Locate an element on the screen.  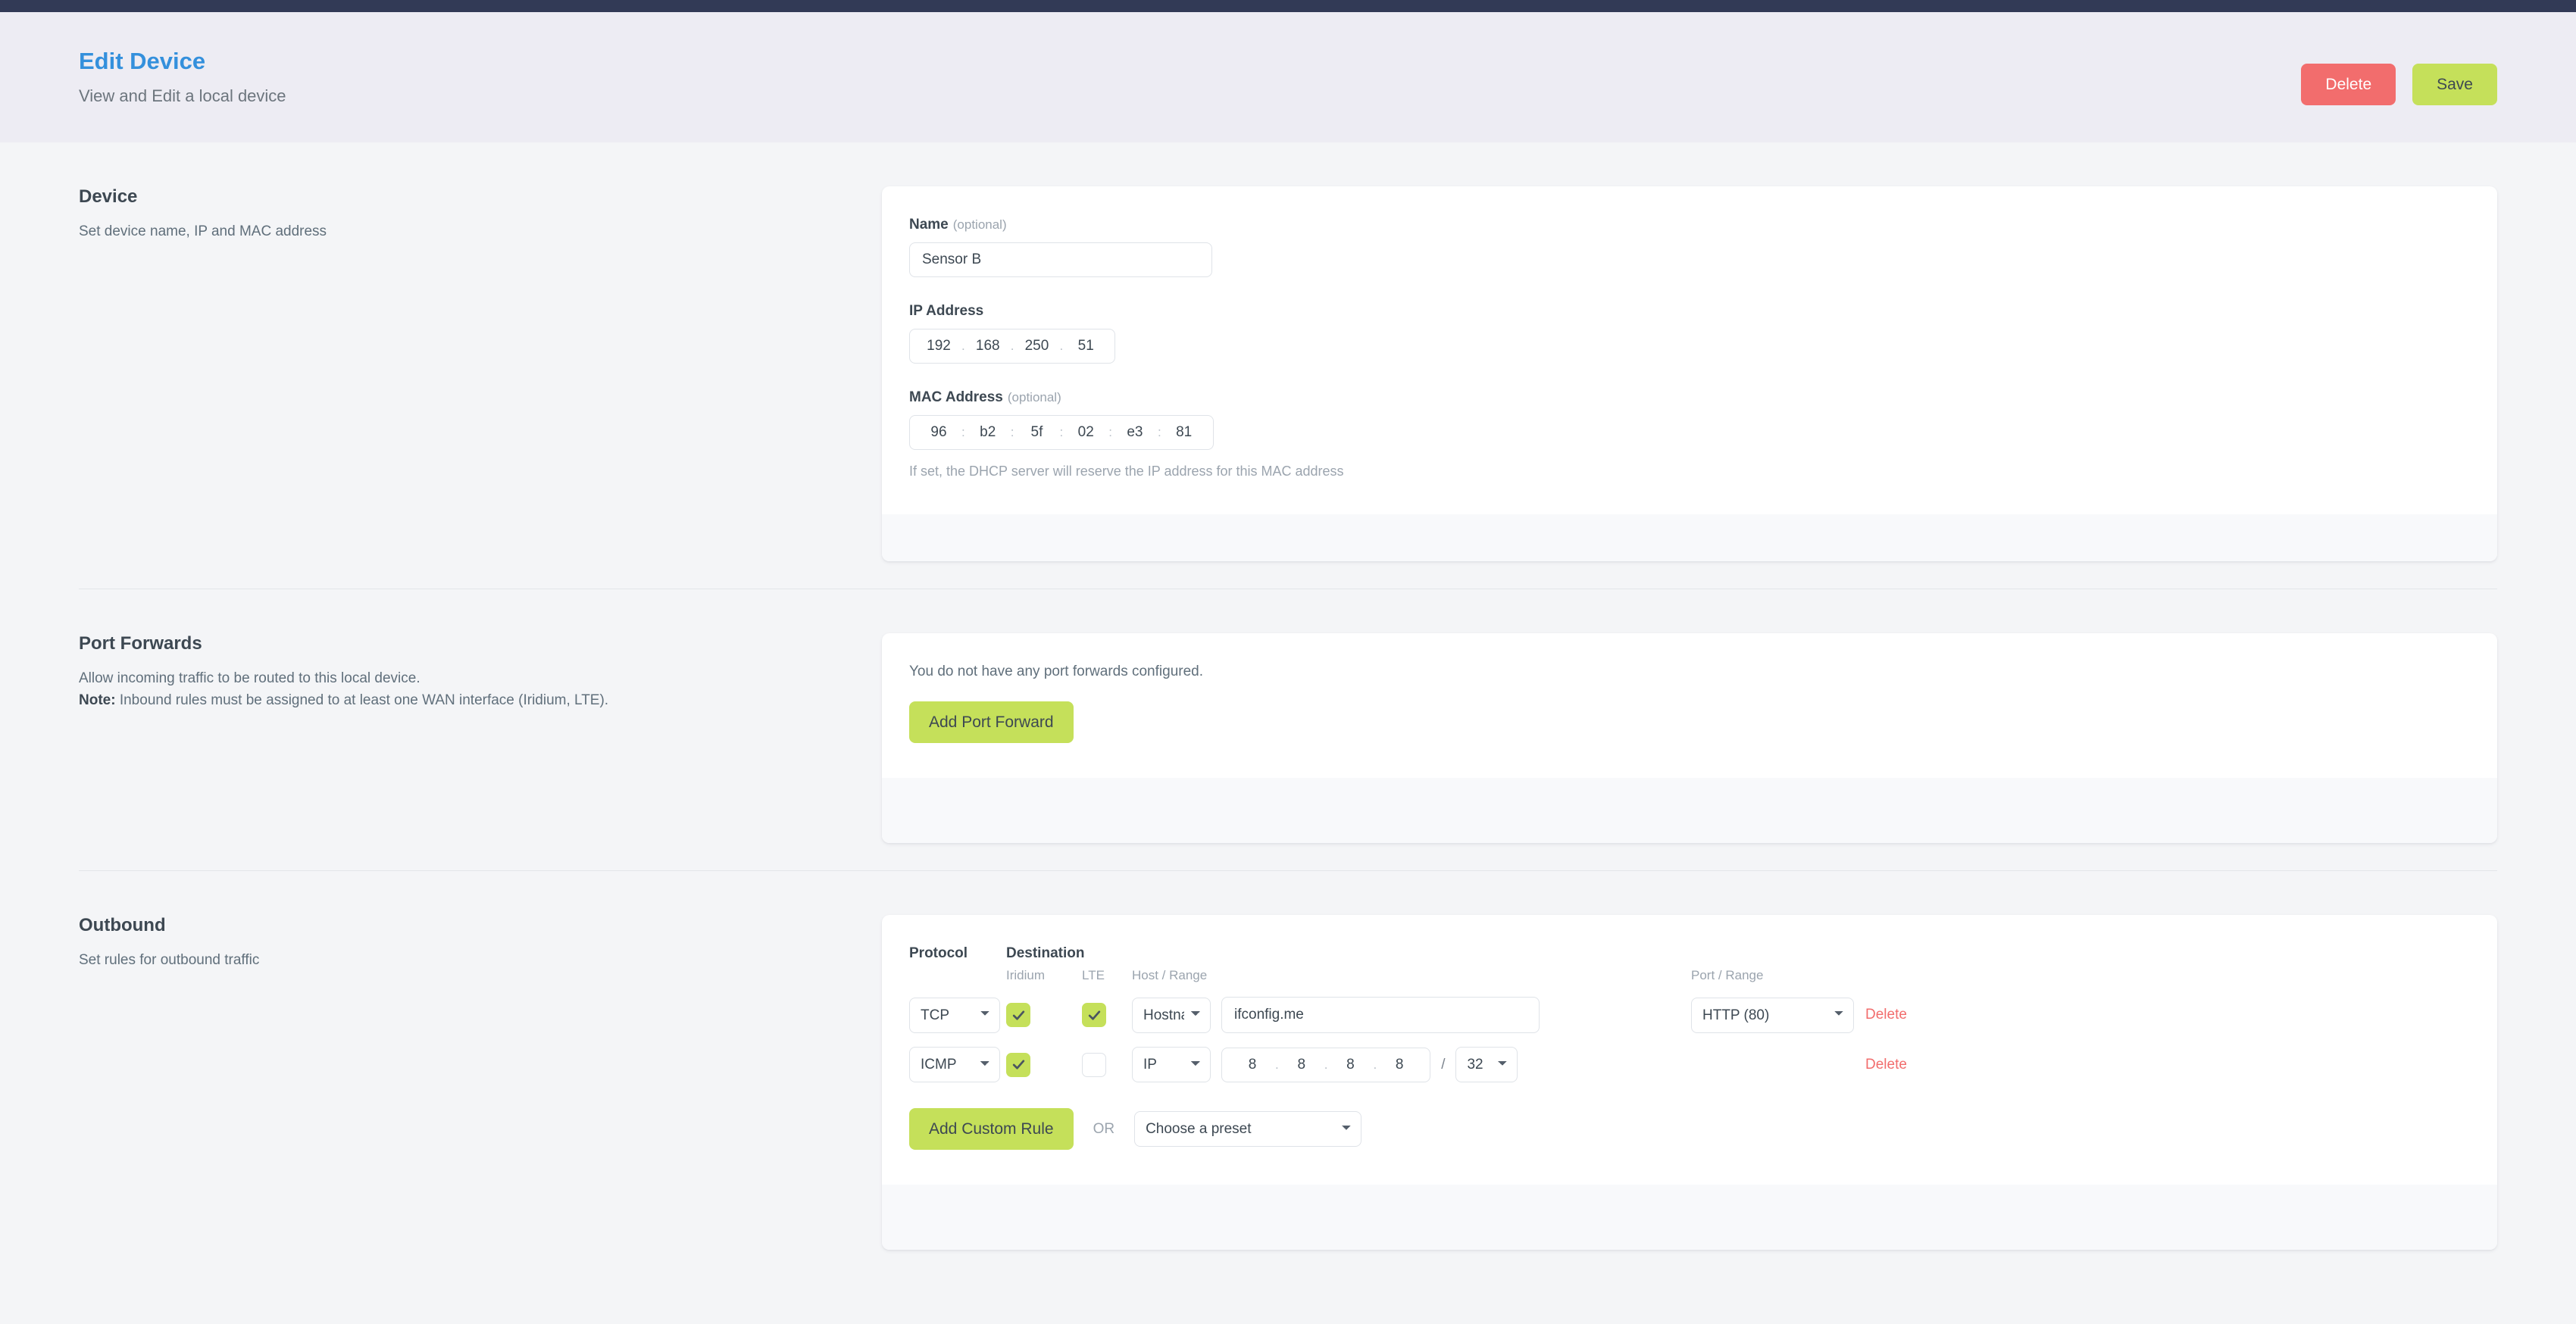
mac-address-label: MAC Address (optional) is located at coordinates (1689, 397).